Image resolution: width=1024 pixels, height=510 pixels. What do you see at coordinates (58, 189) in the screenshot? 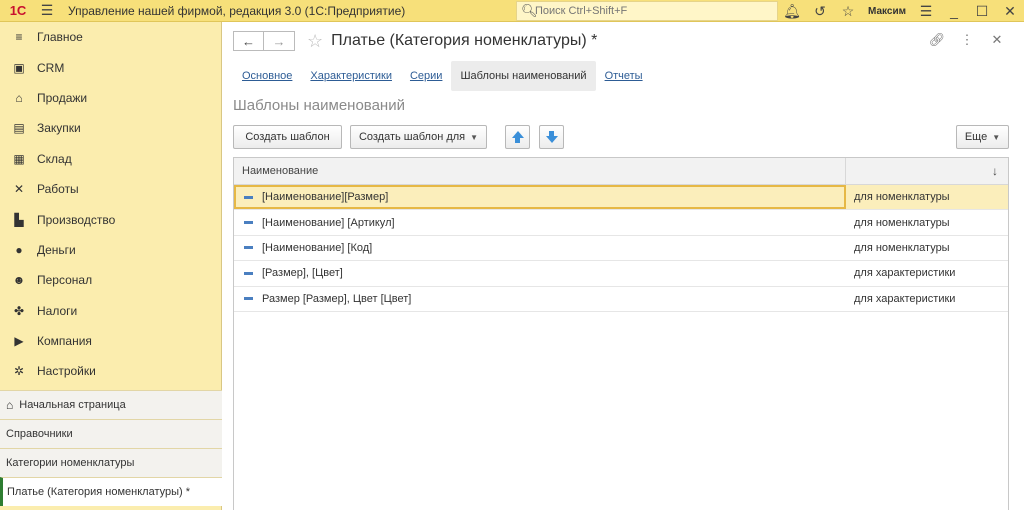
I see `sidebar-item-label: Работы` at bounding box center [58, 189].